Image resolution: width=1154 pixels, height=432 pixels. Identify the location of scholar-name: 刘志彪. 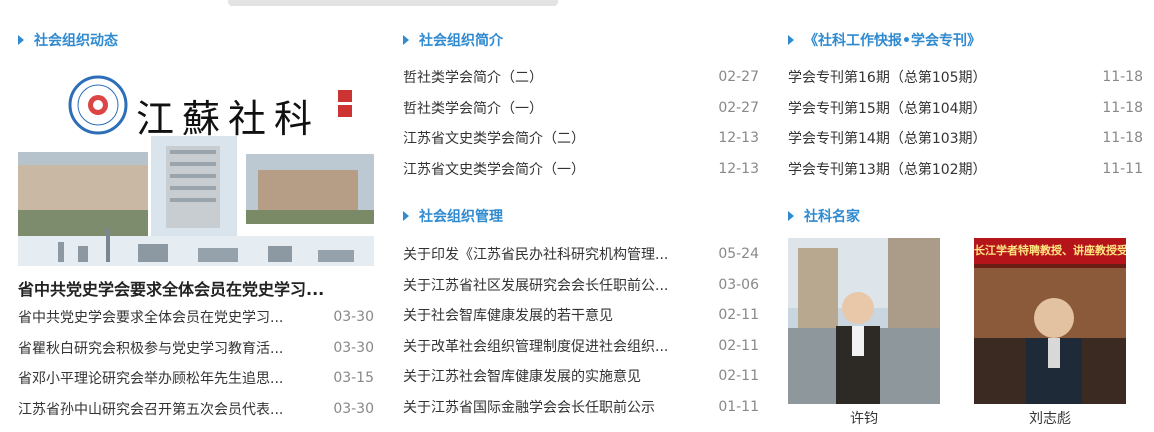
(1050, 418).